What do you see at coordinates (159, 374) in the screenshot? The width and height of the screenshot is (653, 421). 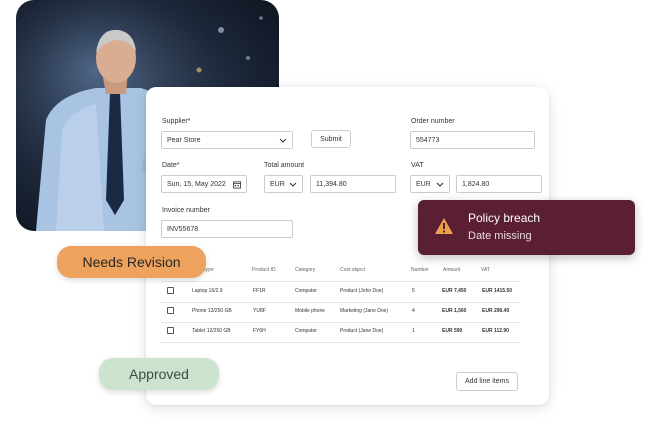 I see `approved-badge: Approved` at bounding box center [159, 374].